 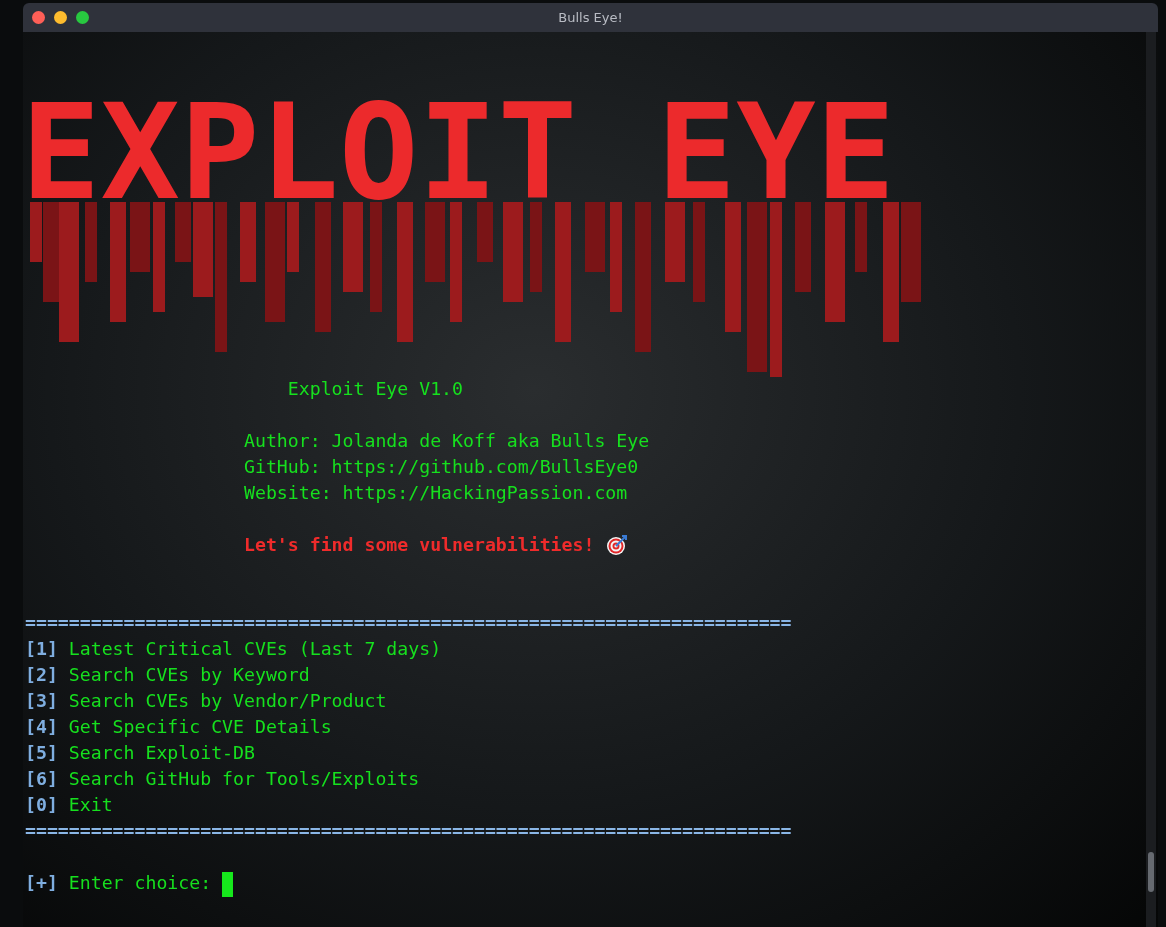 What do you see at coordinates (41, 700) in the screenshot?
I see `menu-key: [3]` at bounding box center [41, 700].